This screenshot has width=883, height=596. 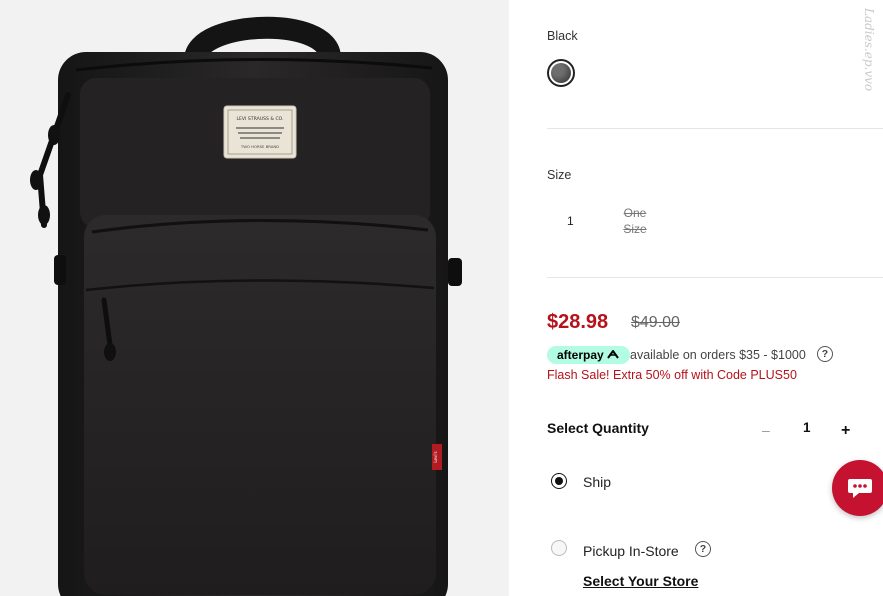 What do you see at coordinates (597, 482) in the screenshot?
I see `ship-label: Ship` at bounding box center [597, 482].